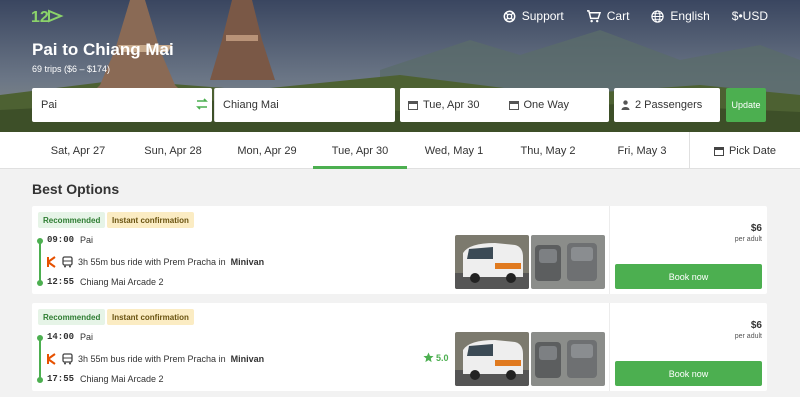 This screenshot has height=397, width=800. Describe the element at coordinates (454, 150) in the screenshot. I see `date-tab: Wed, May 1` at that location.